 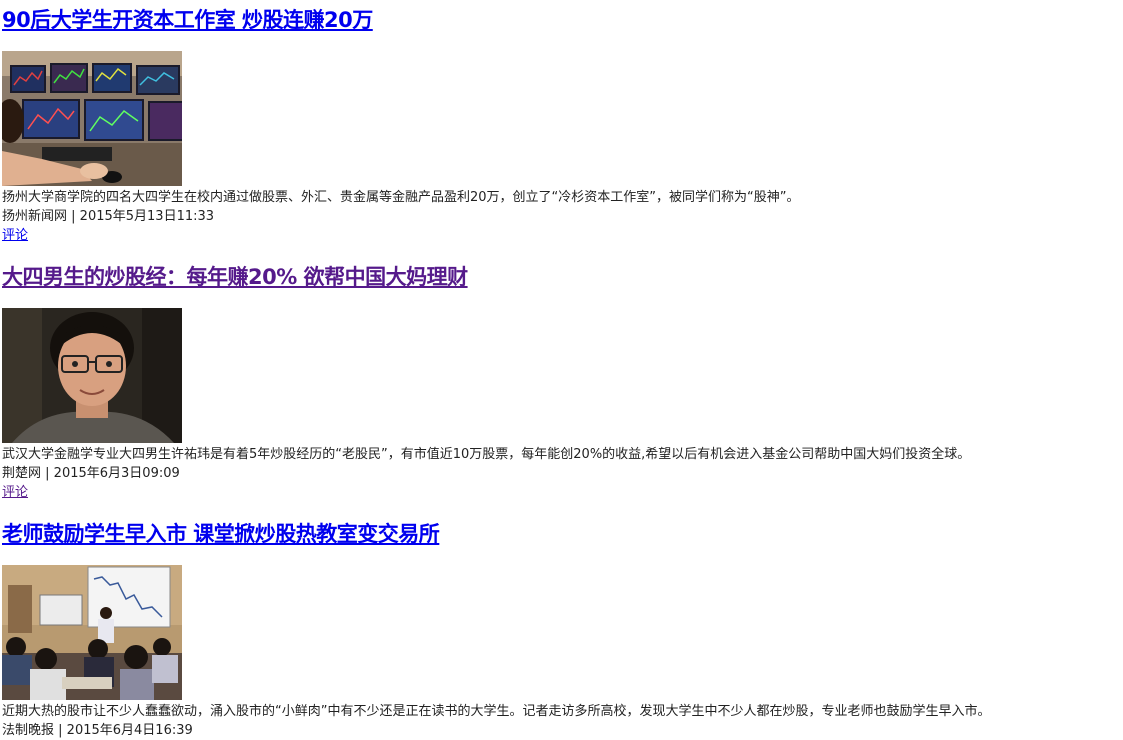 What do you see at coordinates (129, 730) in the screenshot?
I see `news-time: 2015年6月4日16:39` at bounding box center [129, 730].